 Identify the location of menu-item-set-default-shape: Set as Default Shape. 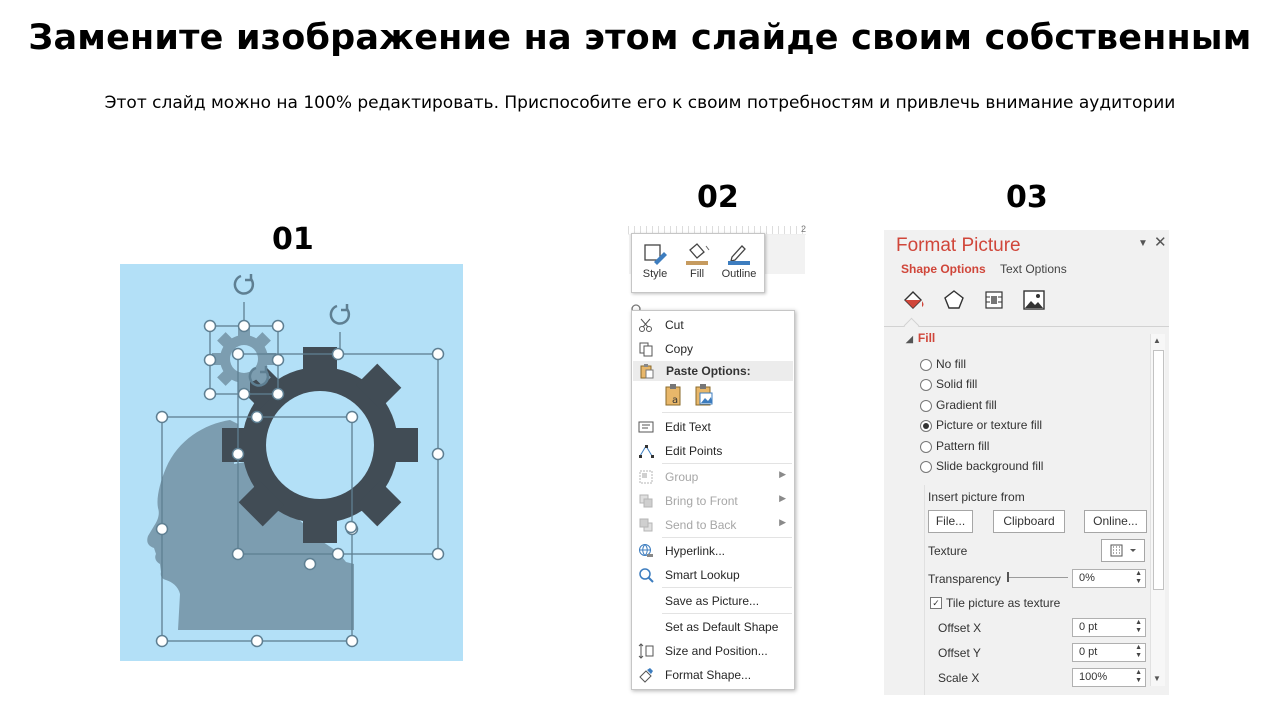
(713, 627).